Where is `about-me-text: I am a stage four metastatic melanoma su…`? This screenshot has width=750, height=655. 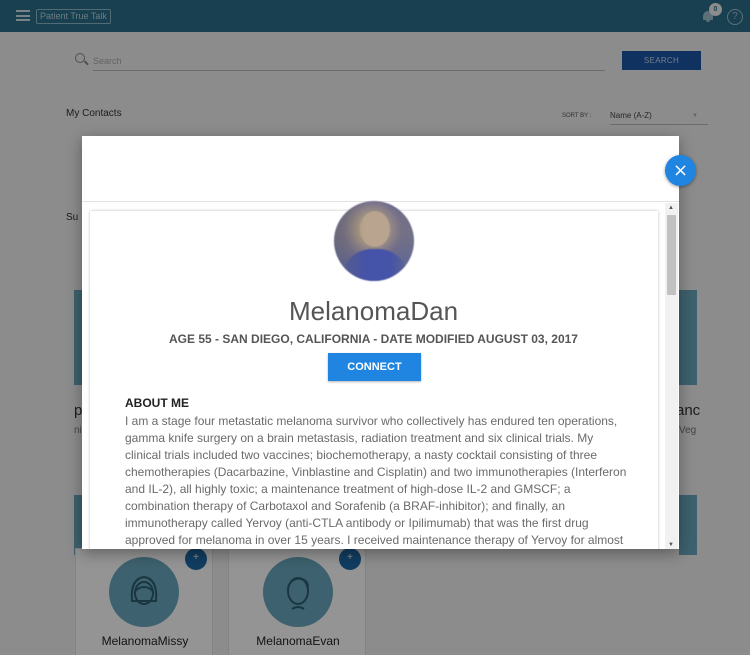 about-me-text: I am a stage four metastatic melanoma su… is located at coordinates (376, 480).